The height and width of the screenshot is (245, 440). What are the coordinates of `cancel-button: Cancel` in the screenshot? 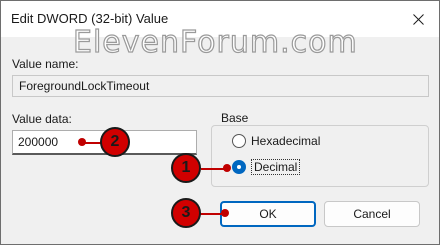 It's located at (372, 214).